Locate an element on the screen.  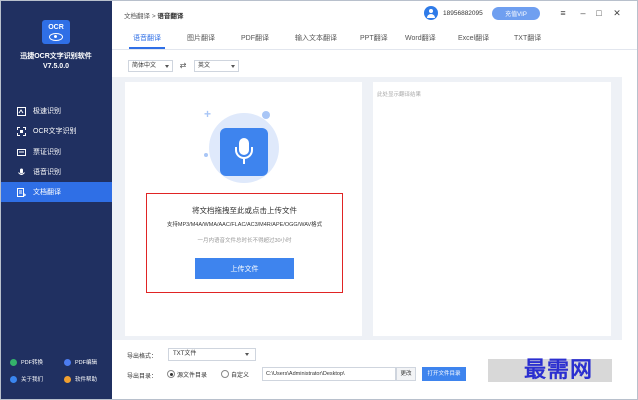
close-icon: ✕ is located at coordinates (617, 13).